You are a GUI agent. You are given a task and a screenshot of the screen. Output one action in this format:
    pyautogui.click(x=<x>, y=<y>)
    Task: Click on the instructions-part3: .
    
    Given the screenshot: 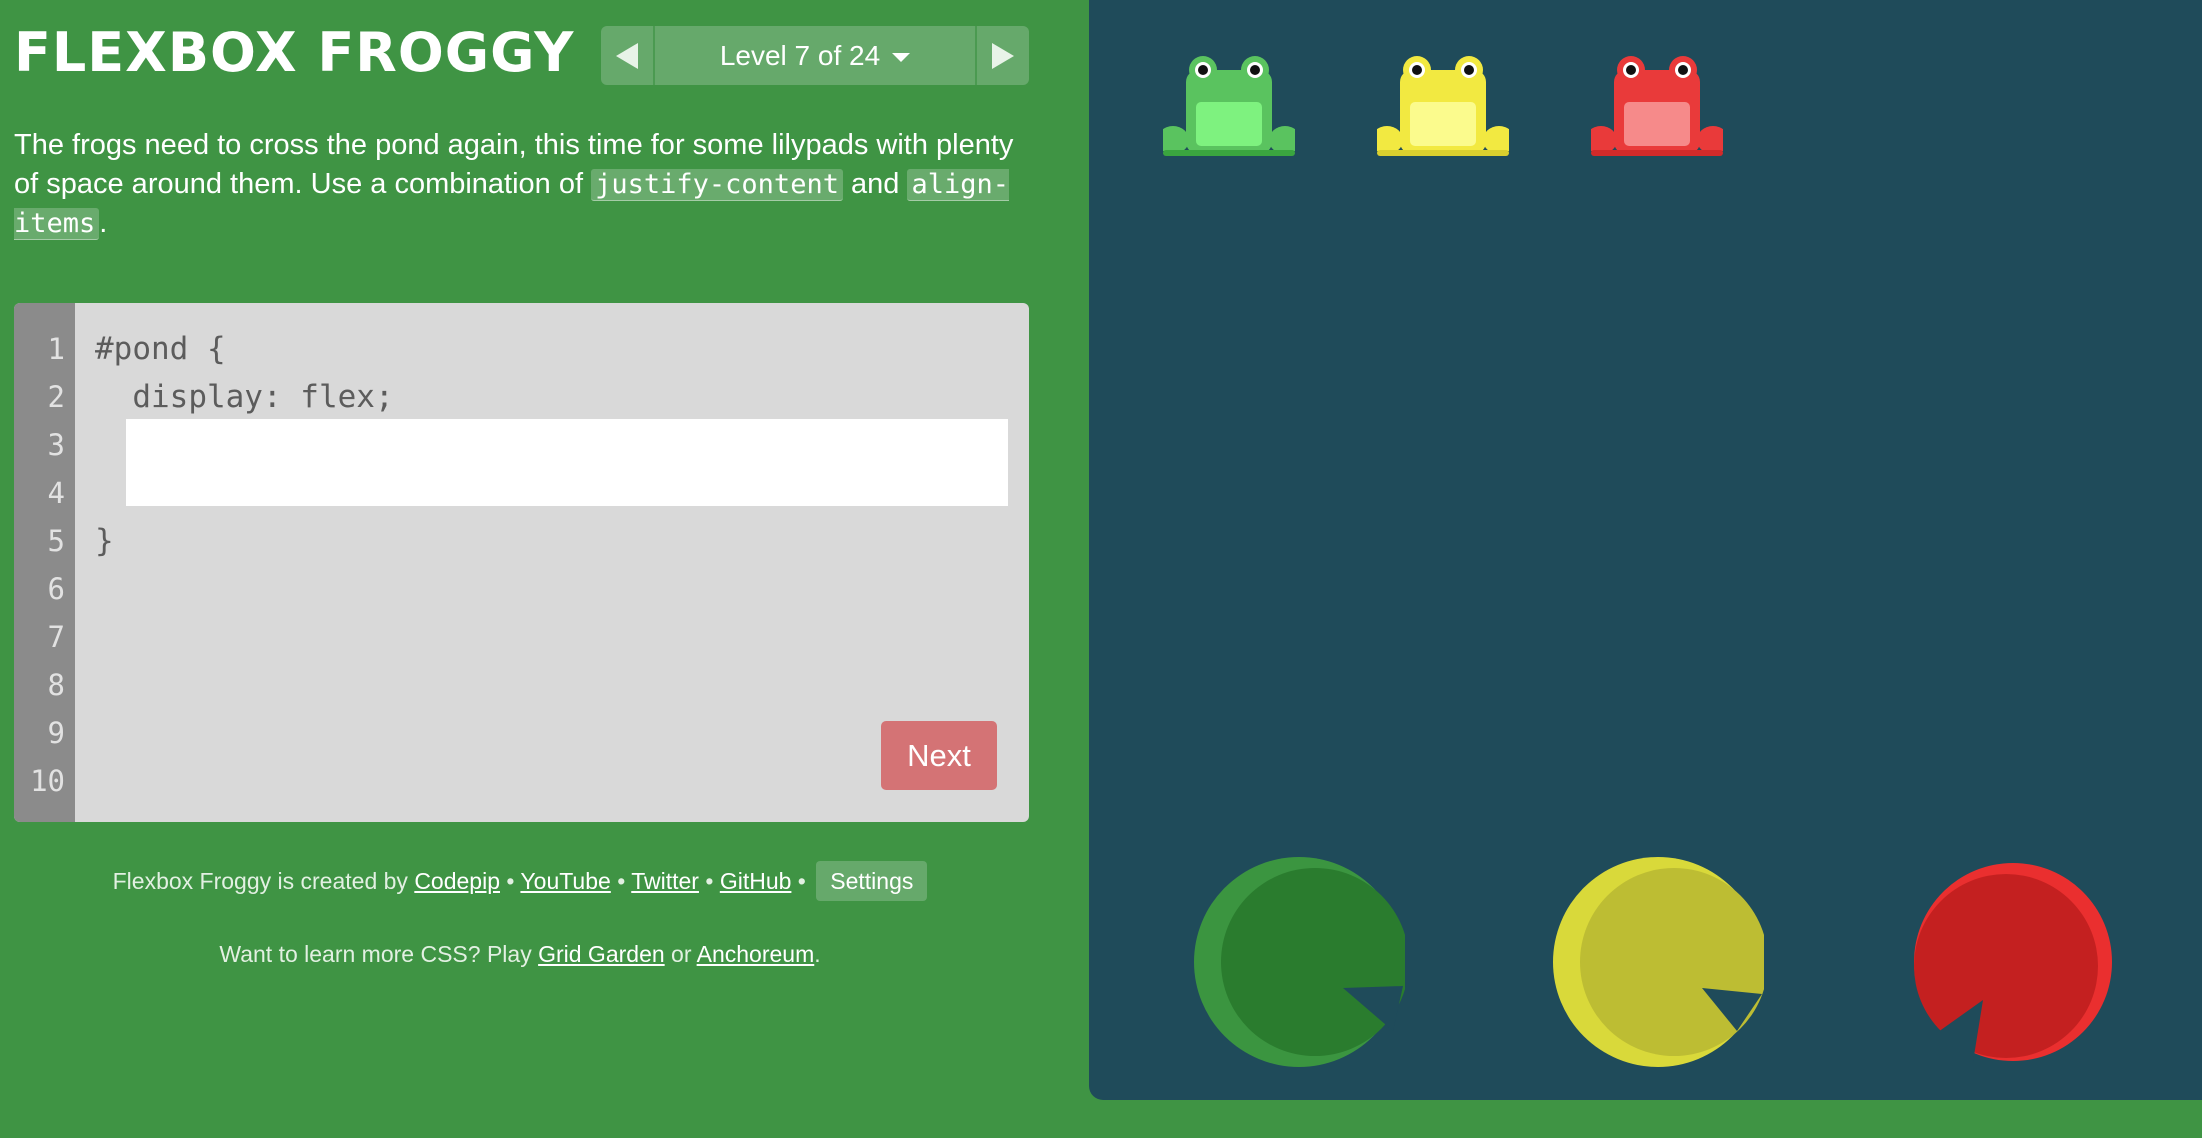 What is the action you would take?
    pyautogui.click(x=103, y=223)
    